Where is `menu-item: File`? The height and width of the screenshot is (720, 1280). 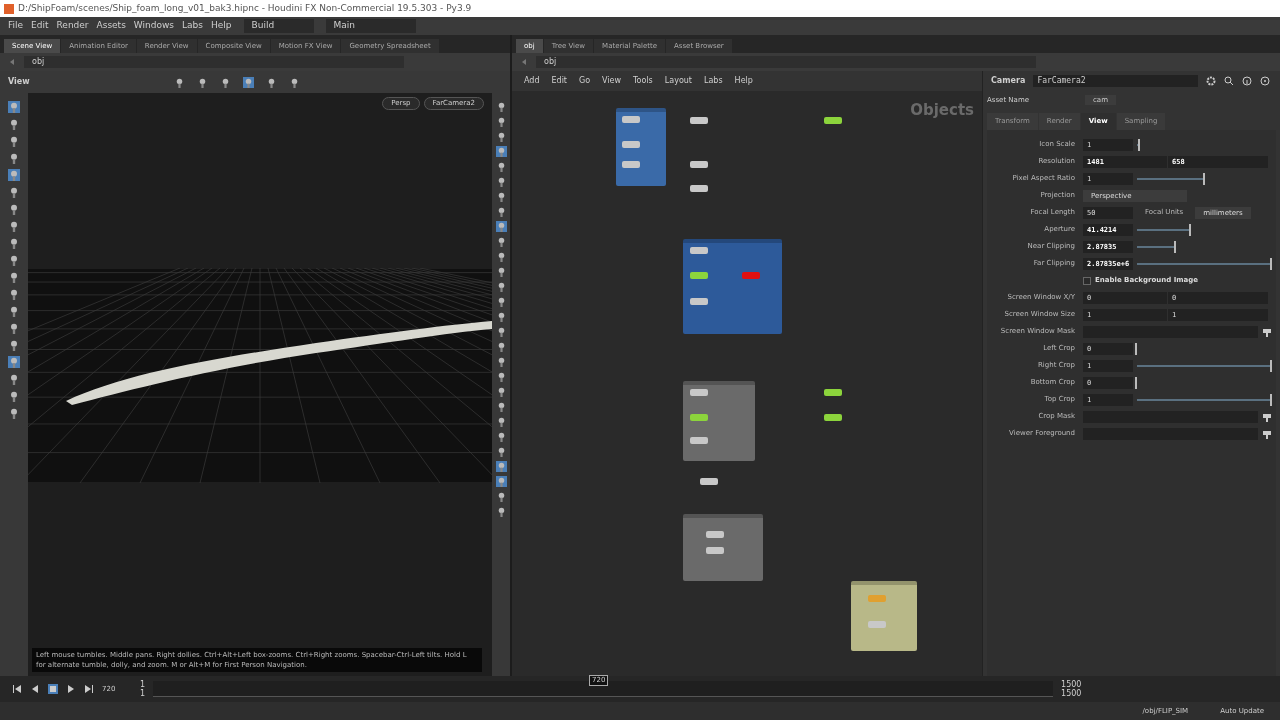
menu-item: File is located at coordinates (16, 26).